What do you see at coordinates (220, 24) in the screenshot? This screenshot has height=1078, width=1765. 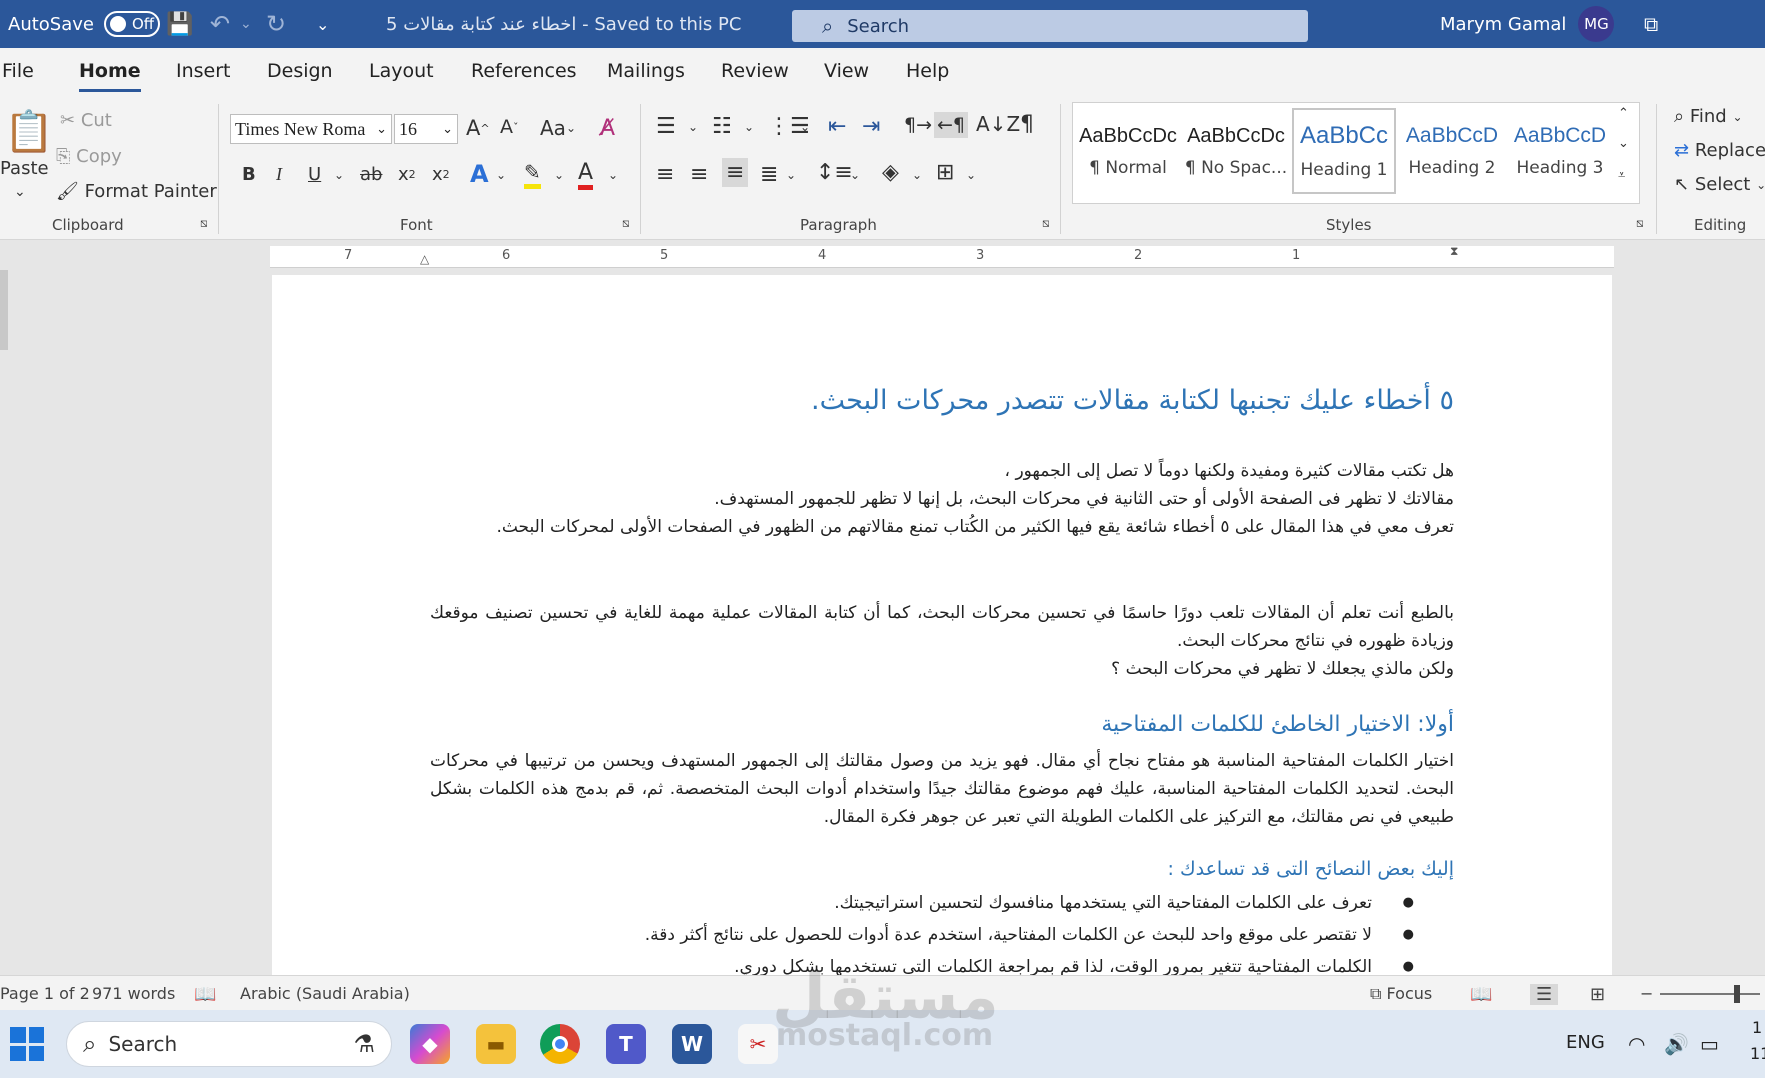 I see `undo-icon: ↶` at bounding box center [220, 24].